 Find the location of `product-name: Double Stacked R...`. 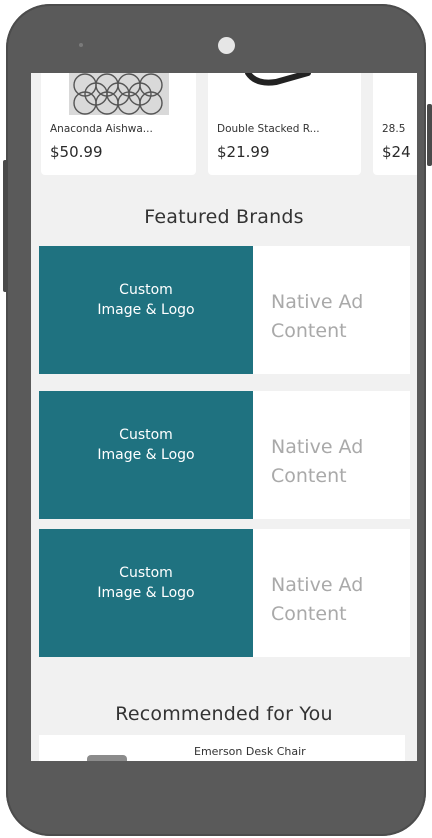

product-name: Double Stacked R... is located at coordinates (268, 129).